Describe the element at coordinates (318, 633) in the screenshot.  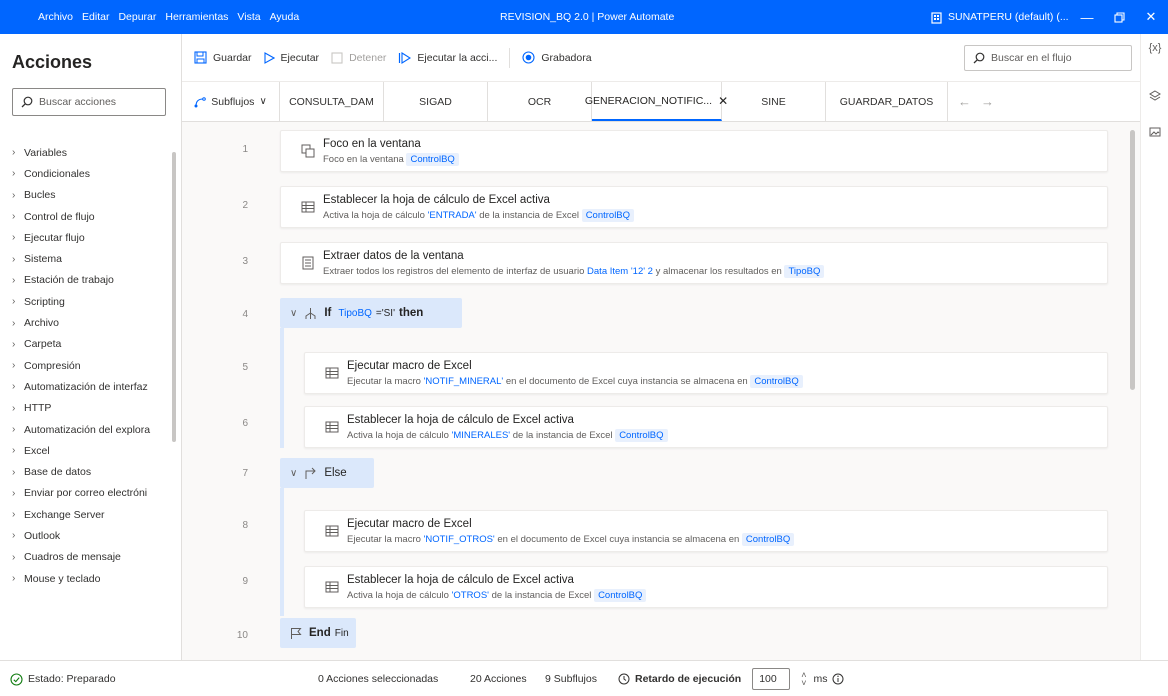
I see `end-block: End Fin` at that location.